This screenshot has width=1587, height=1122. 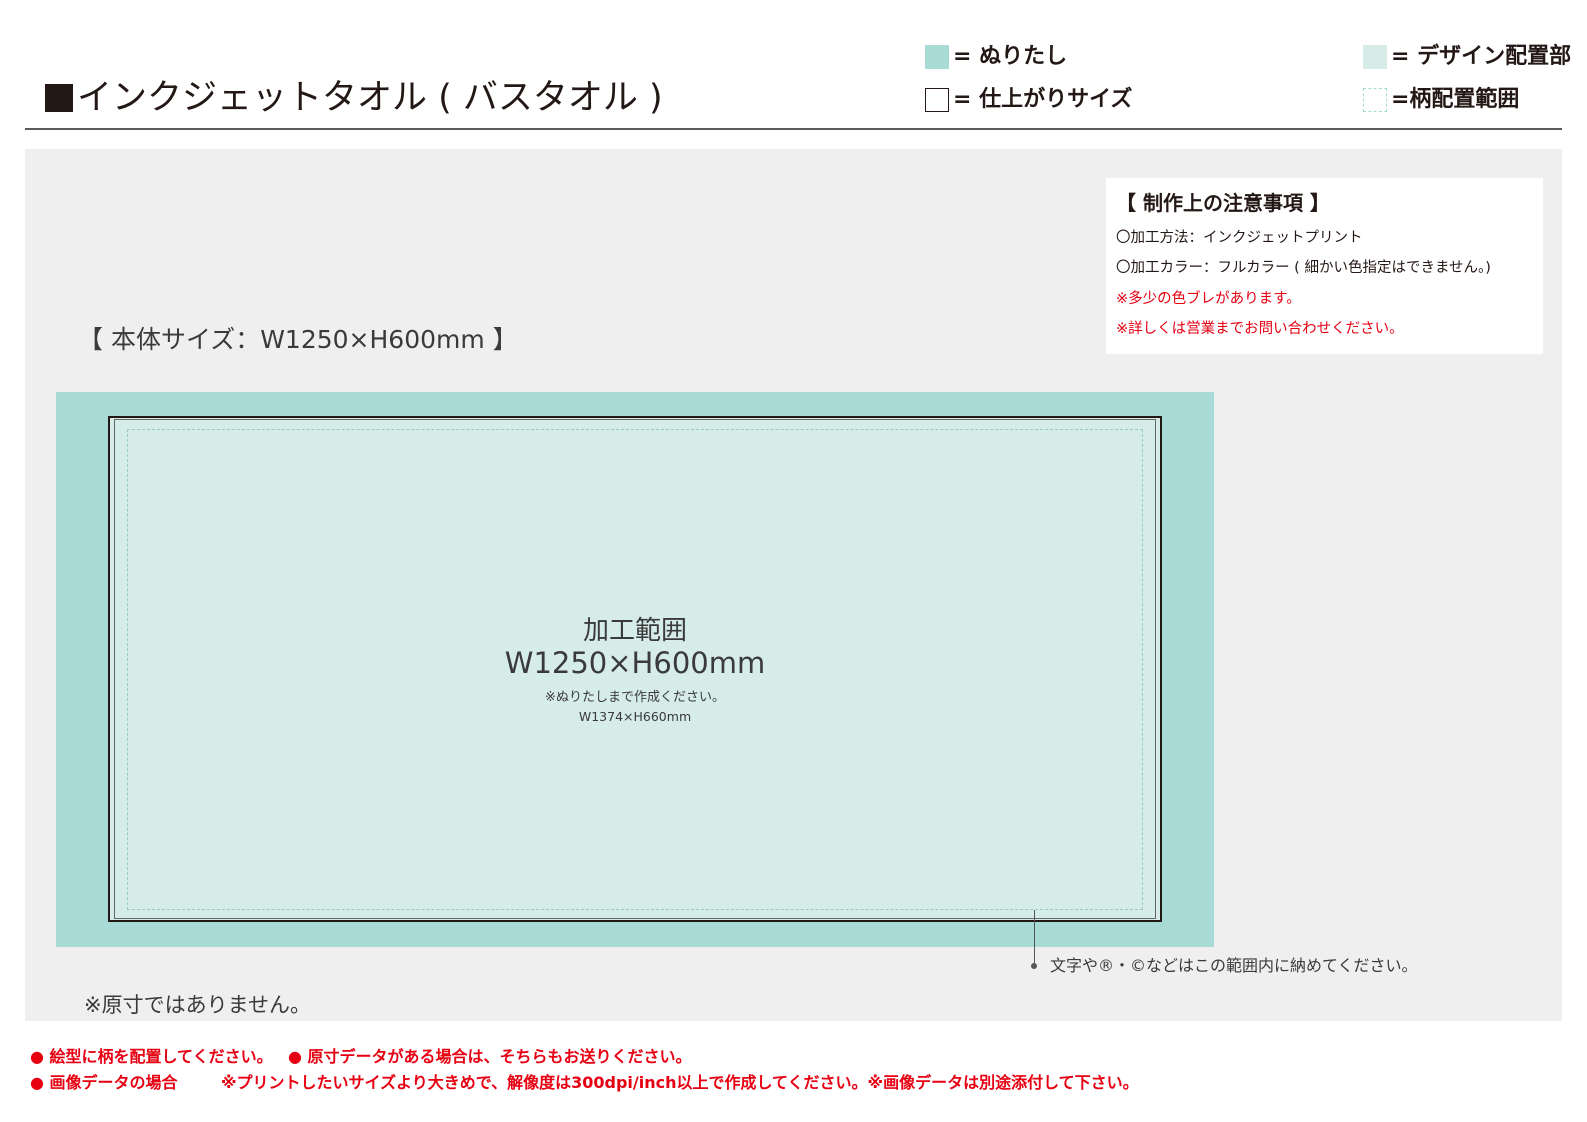 I want to click on page-title-text: インクジェットタオル ( バスタオル ), so click(x=370, y=98).